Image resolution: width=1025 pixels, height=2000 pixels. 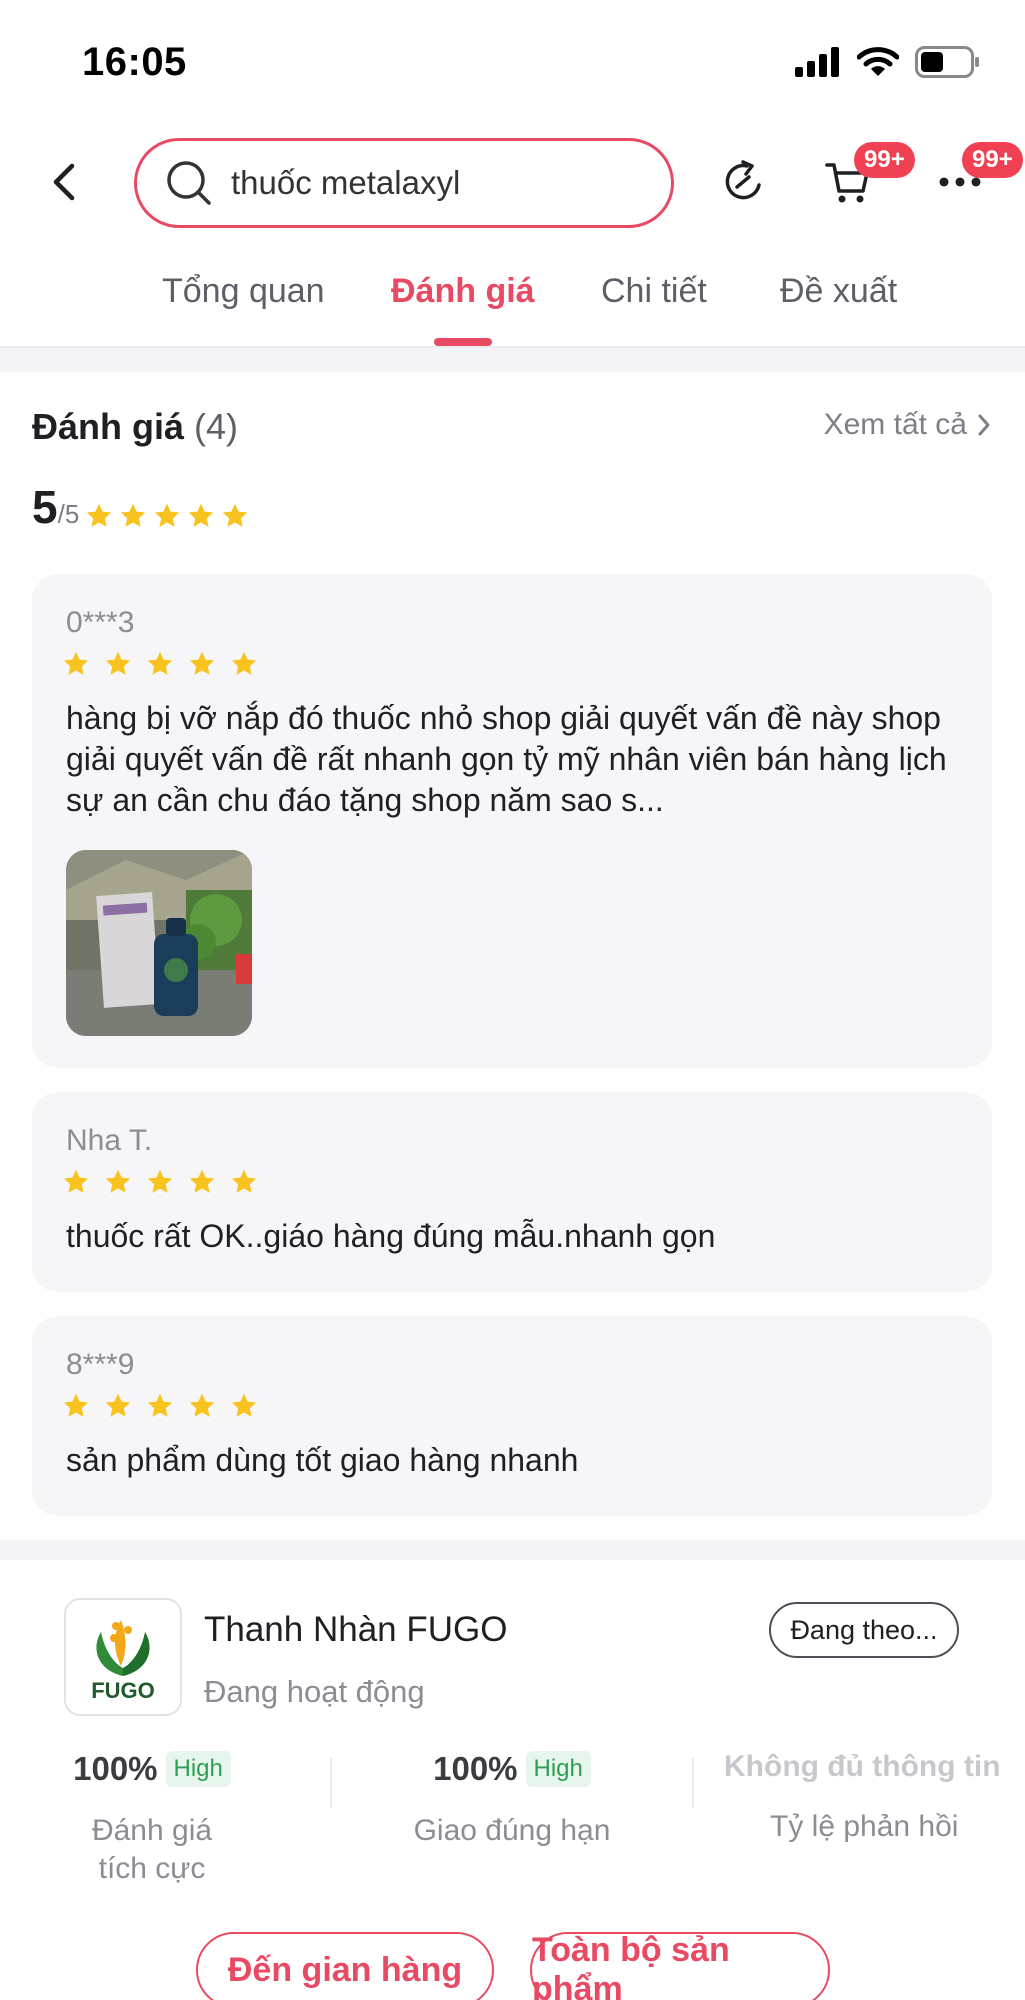 What do you see at coordinates (680, 1965) in the screenshot?
I see `all-products-button: Toàn bộ sản phẩm` at bounding box center [680, 1965].